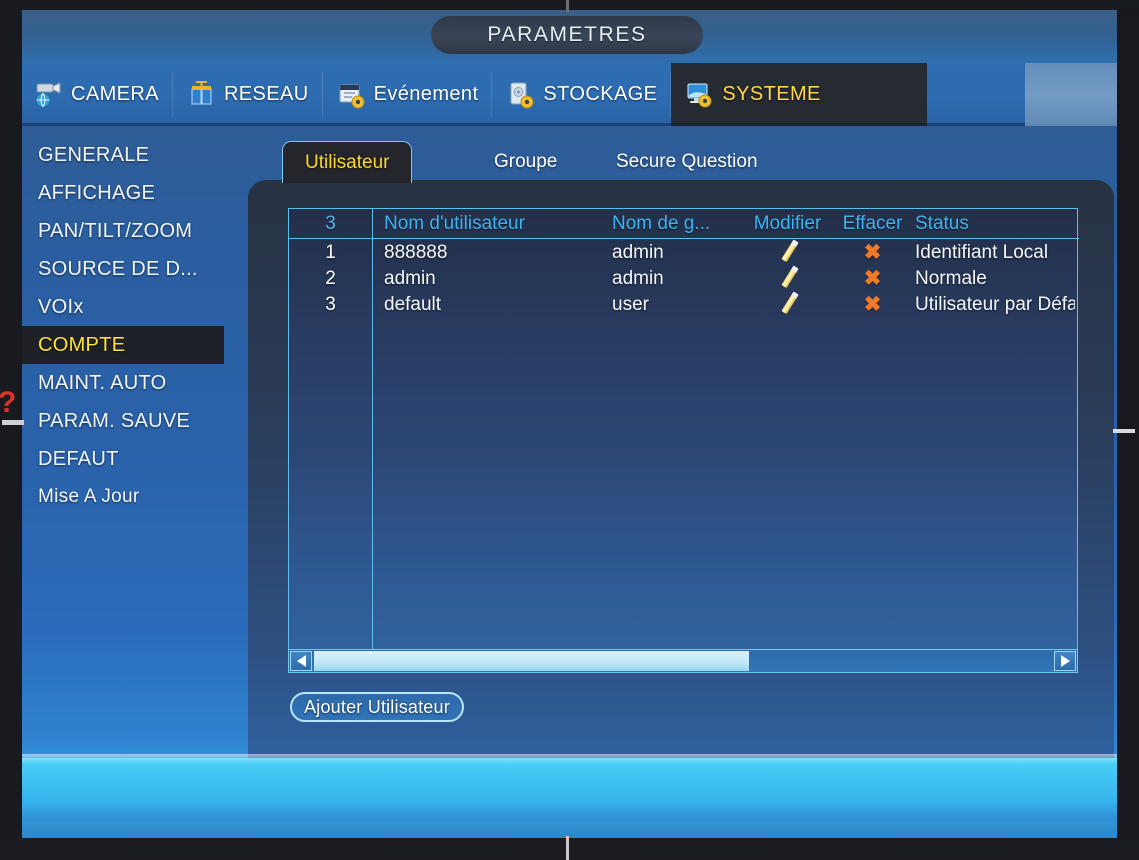 This screenshot has width=1139, height=860. I want to click on row-groupname: user, so click(630, 304).